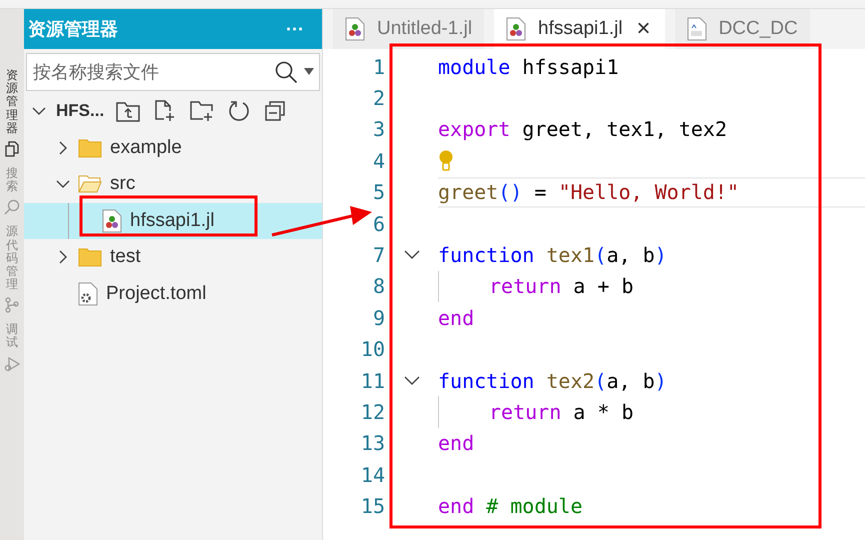  I want to click on editor-tab: Untitled-1.jl, so click(408, 29).